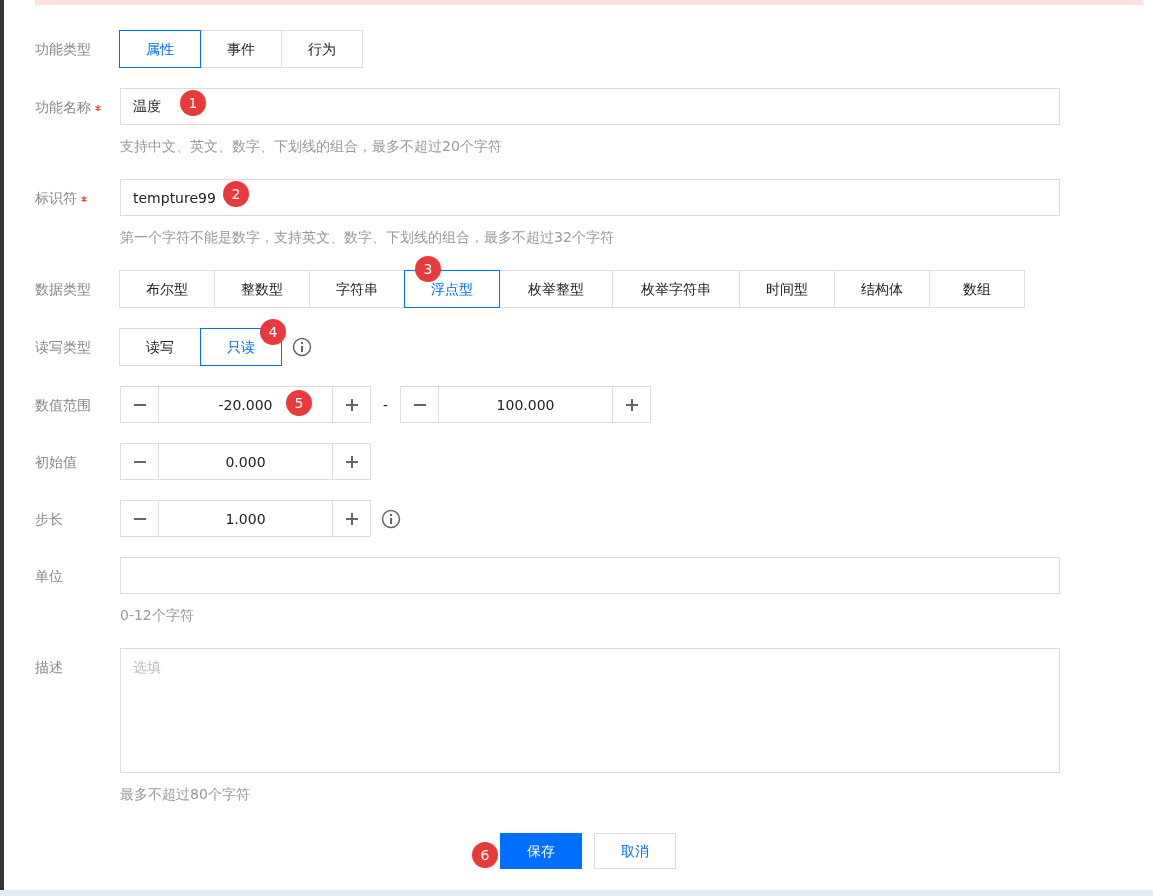 This screenshot has height=896, width=1153. What do you see at coordinates (56, 462) in the screenshot?
I see `field-label: 初始值` at bounding box center [56, 462].